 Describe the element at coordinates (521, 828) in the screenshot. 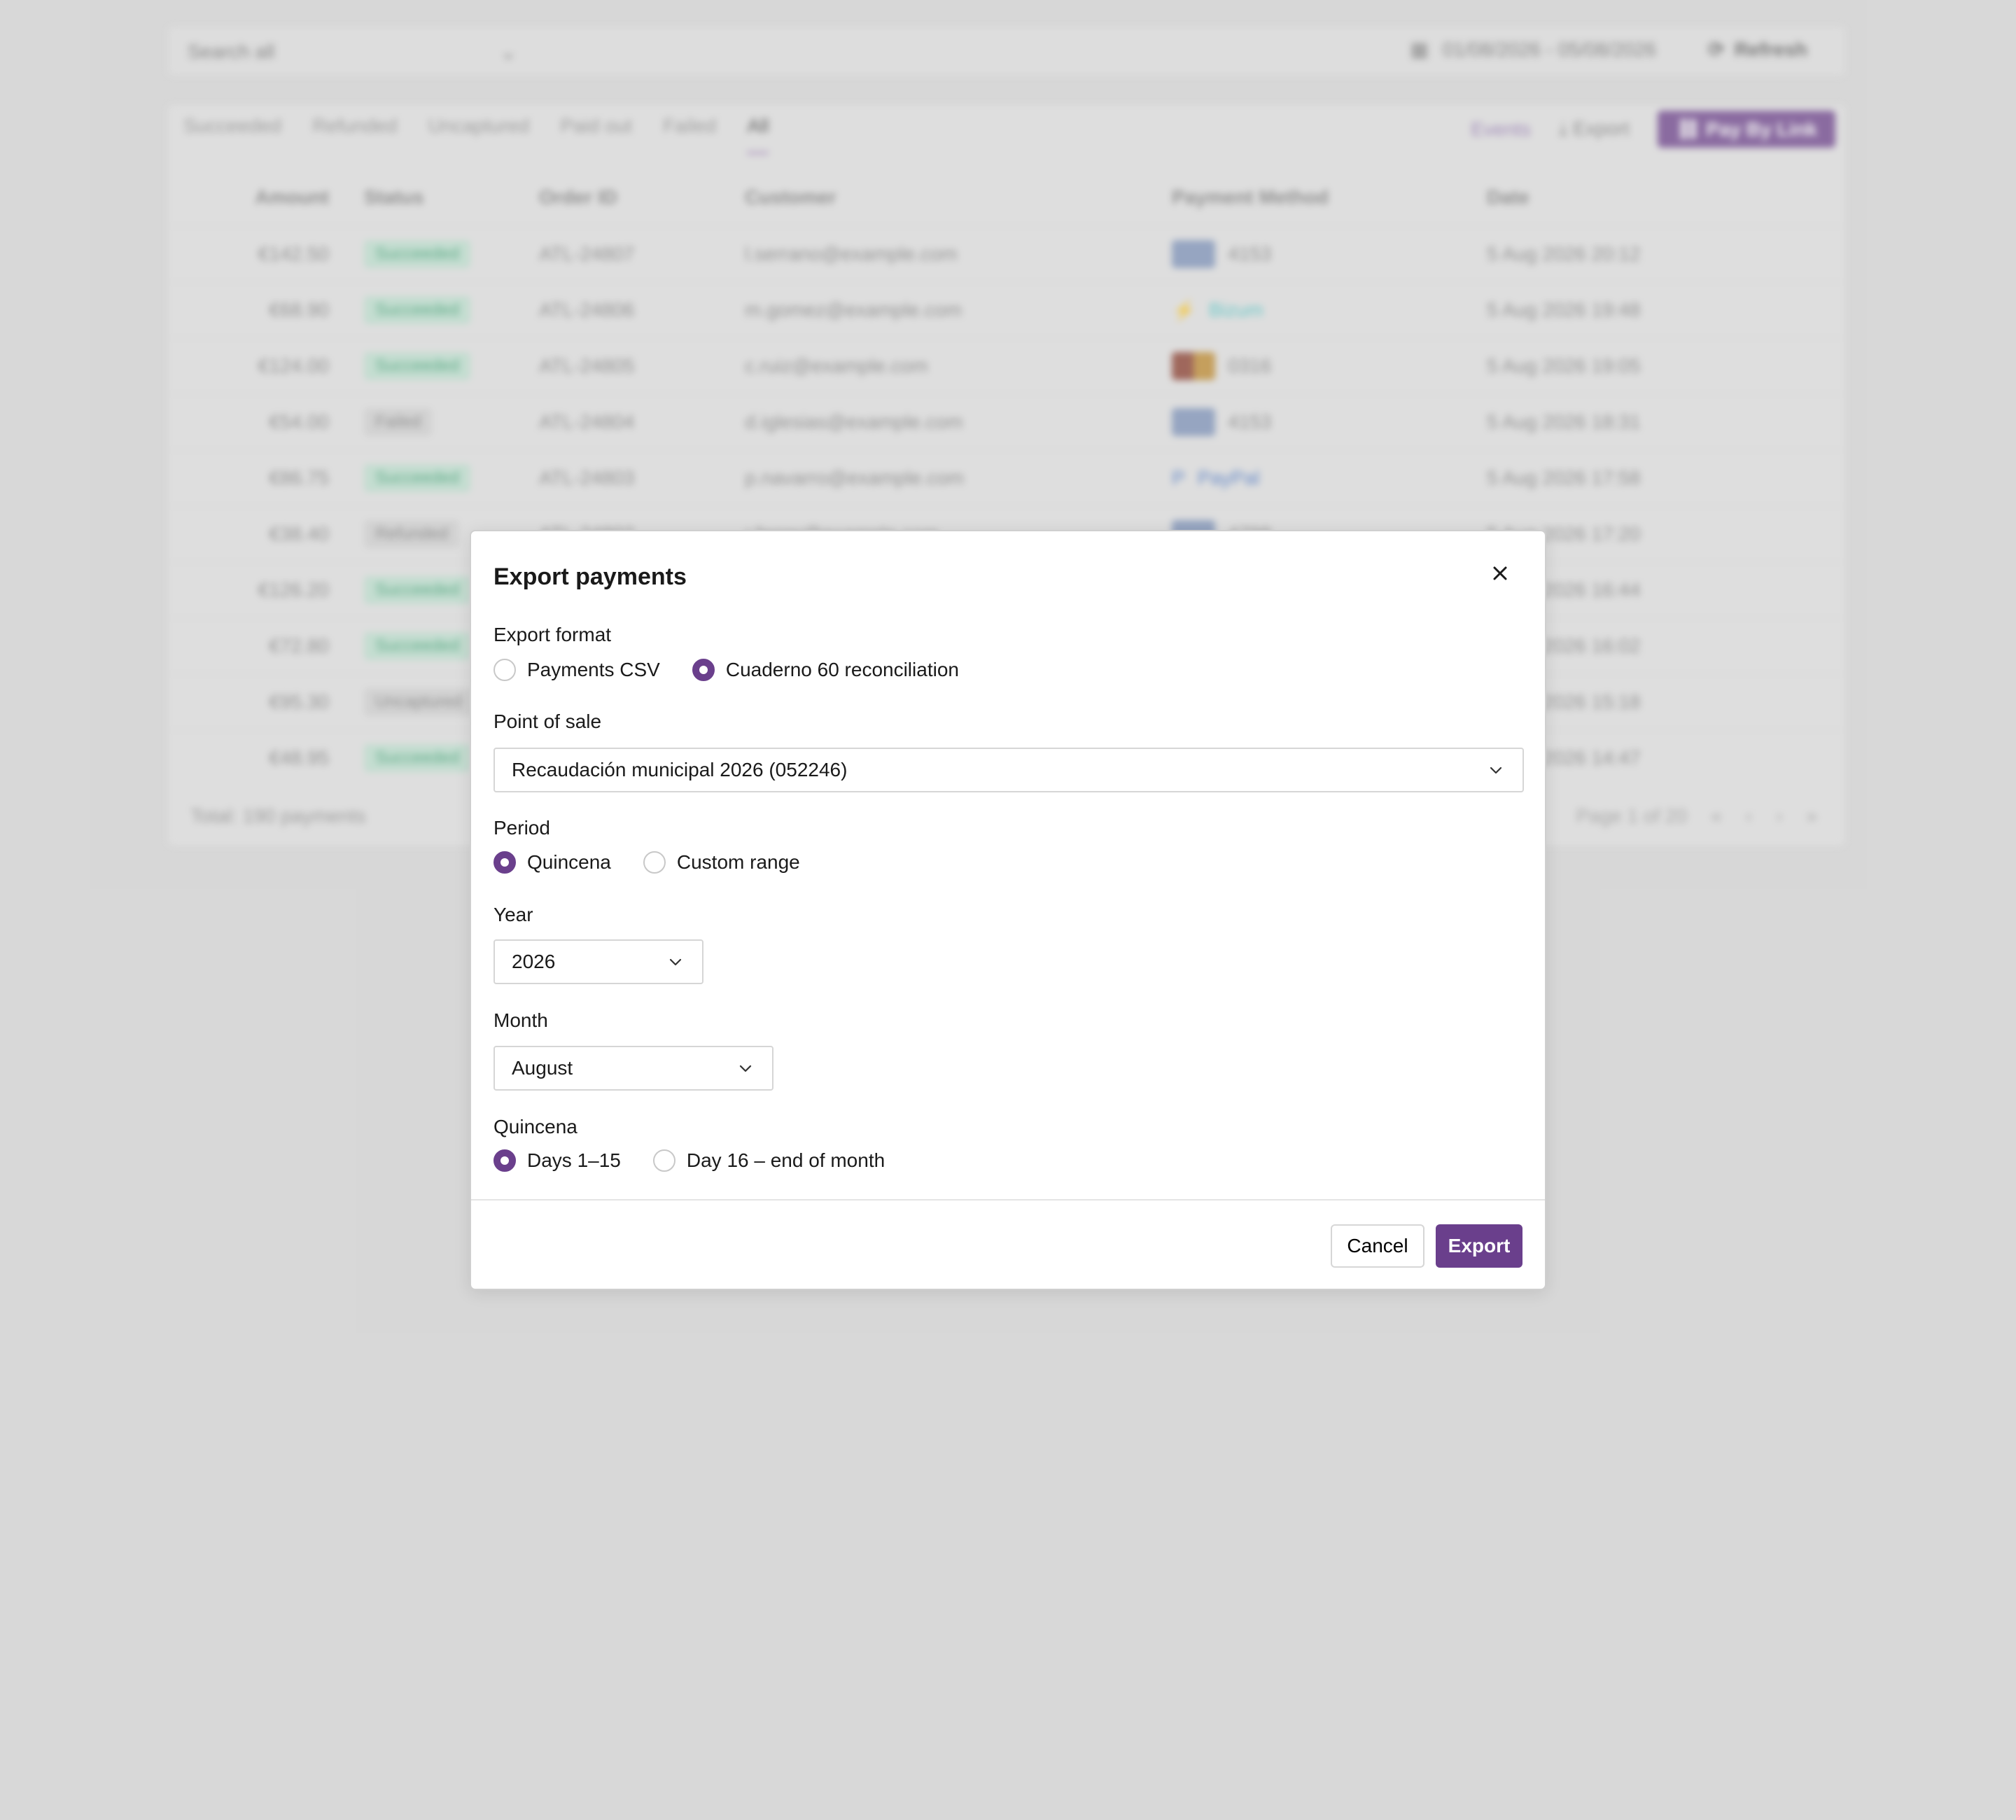

I see `period-label: Period` at that location.